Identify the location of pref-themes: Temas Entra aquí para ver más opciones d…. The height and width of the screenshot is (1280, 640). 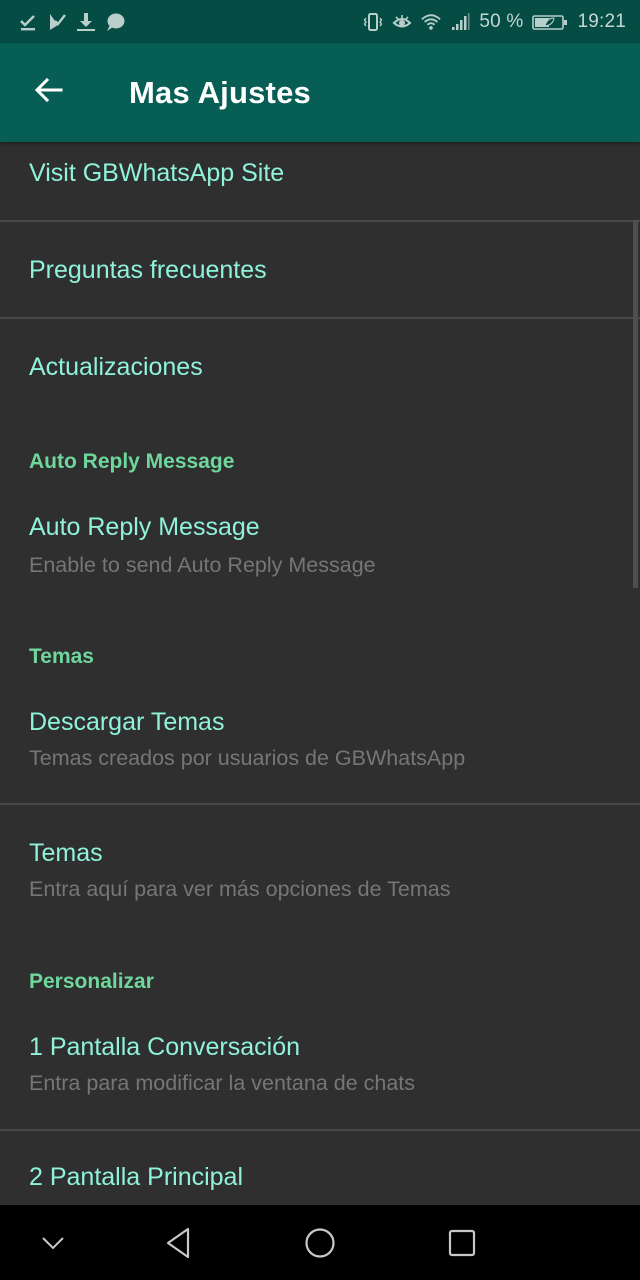
(320, 867).